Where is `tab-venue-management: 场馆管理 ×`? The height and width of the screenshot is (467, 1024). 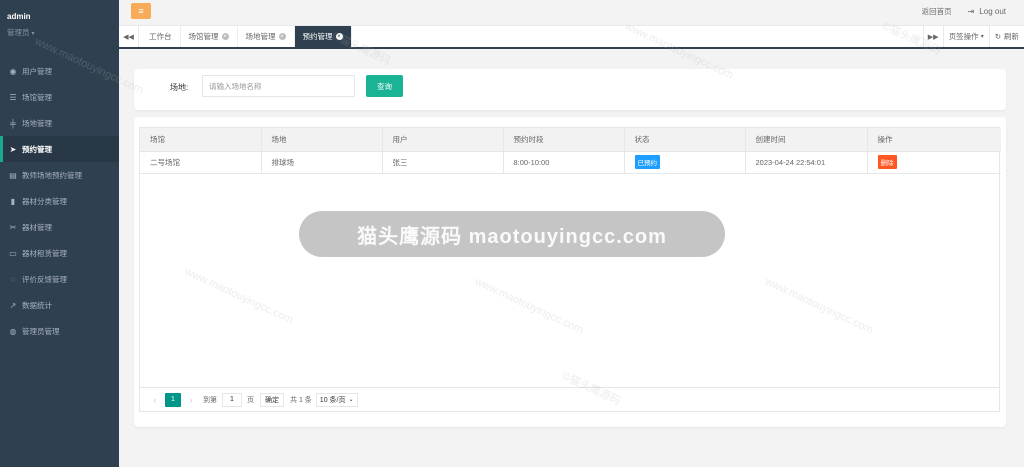
tab-venue-management: 场馆管理 × is located at coordinates (209, 36).